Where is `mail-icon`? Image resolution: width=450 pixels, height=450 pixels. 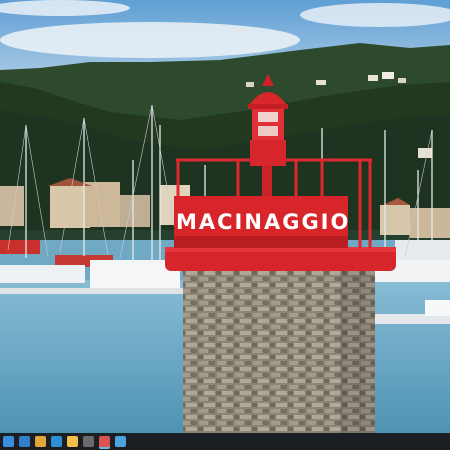
mail-icon is located at coordinates (24, 441).